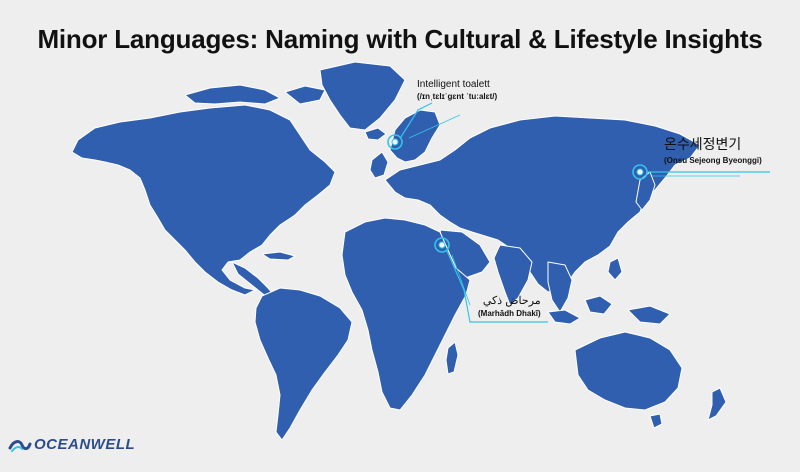  I want to click on arctic-islands, so click(232, 94).